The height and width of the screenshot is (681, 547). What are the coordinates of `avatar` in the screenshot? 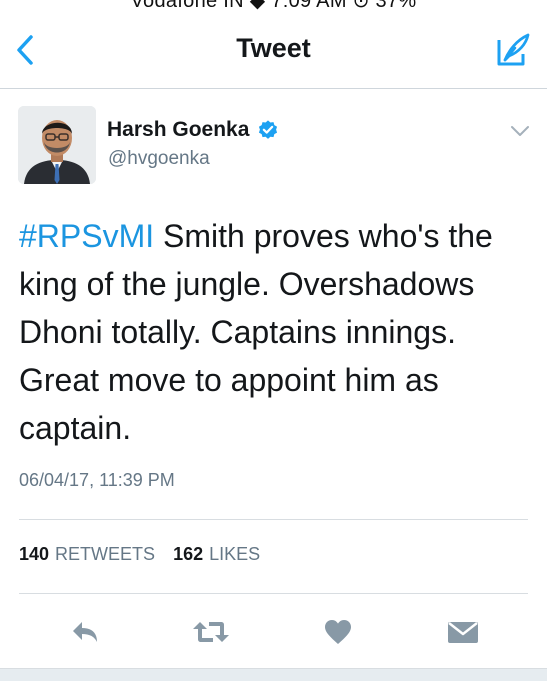 It's located at (57, 145).